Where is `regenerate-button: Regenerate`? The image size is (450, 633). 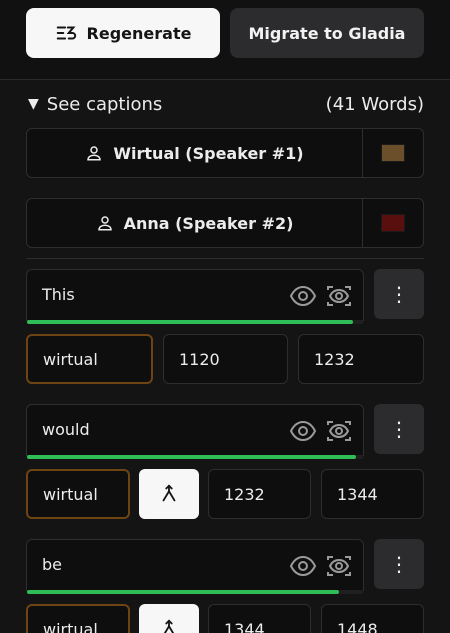 regenerate-button: Regenerate is located at coordinates (123, 33).